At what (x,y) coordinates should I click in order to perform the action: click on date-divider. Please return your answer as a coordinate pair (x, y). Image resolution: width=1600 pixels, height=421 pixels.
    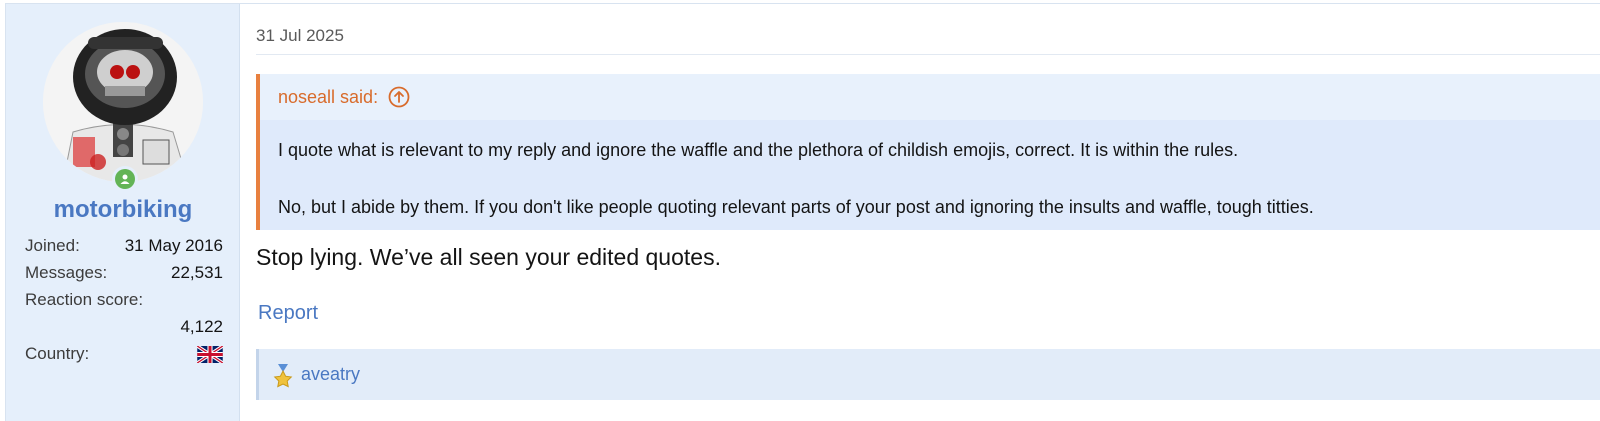
    Looking at the image, I should click on (928, 54).